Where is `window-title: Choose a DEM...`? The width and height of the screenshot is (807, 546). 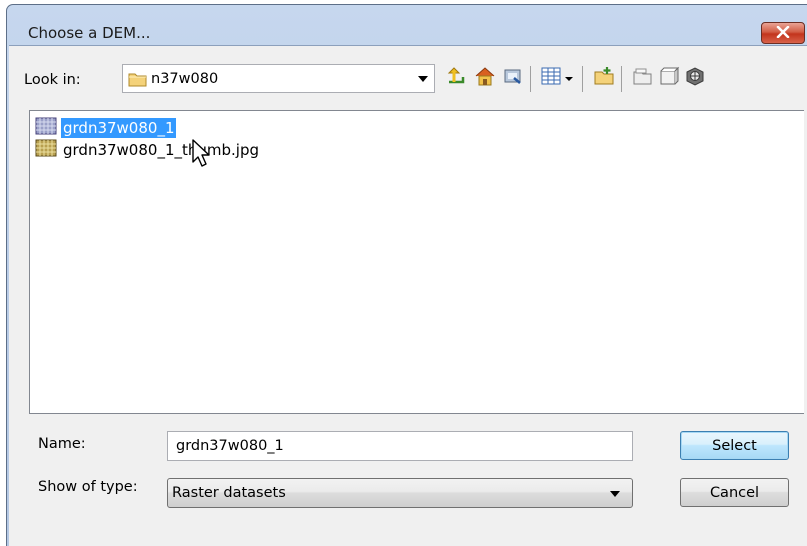
window-title: Choose a DEM... is located at coordinates (89, 33).